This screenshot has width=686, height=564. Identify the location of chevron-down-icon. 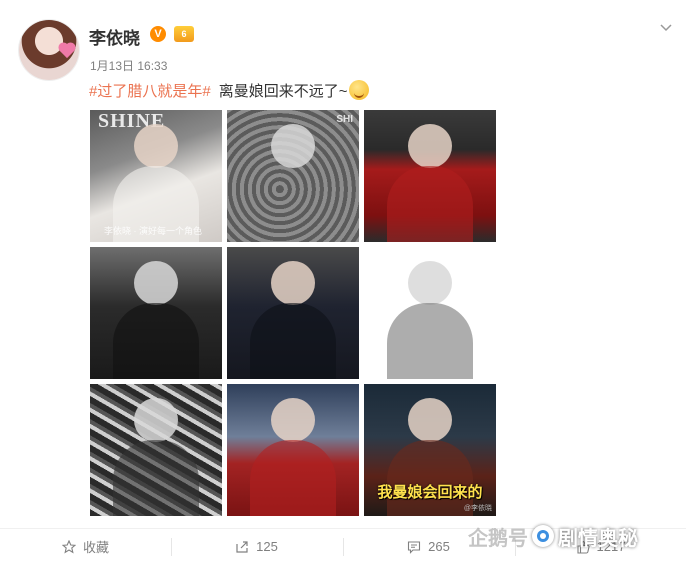
(666, 28).